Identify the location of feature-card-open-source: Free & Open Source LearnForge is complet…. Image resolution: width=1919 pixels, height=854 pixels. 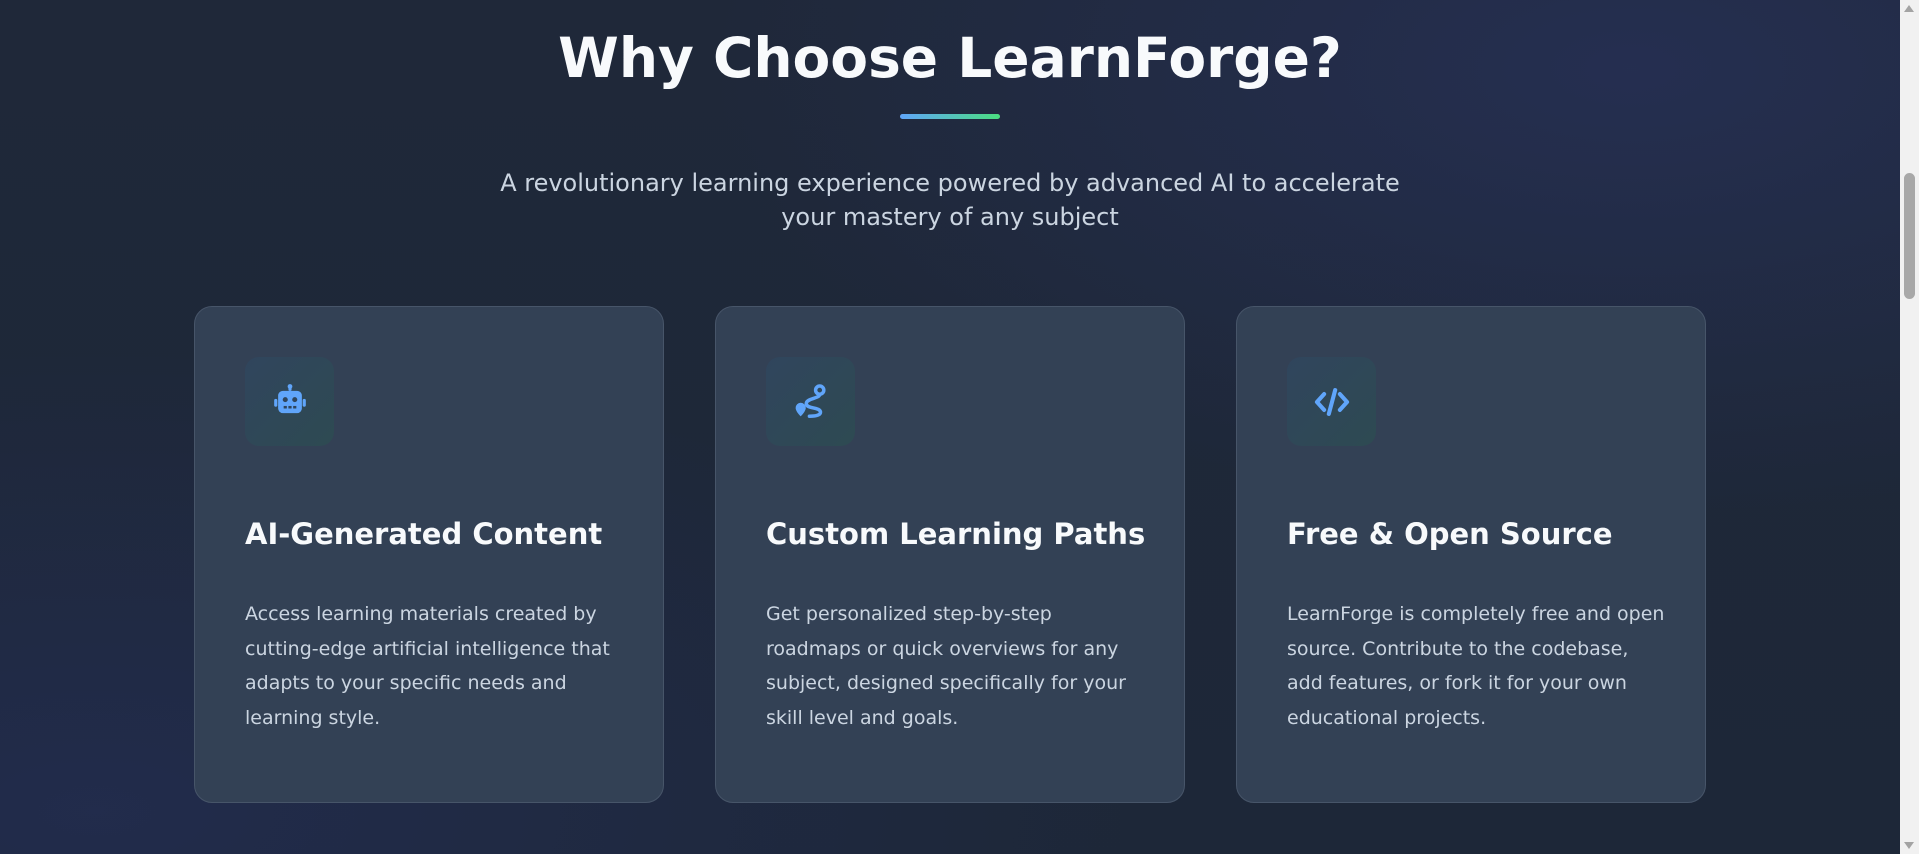
(1471, 554).